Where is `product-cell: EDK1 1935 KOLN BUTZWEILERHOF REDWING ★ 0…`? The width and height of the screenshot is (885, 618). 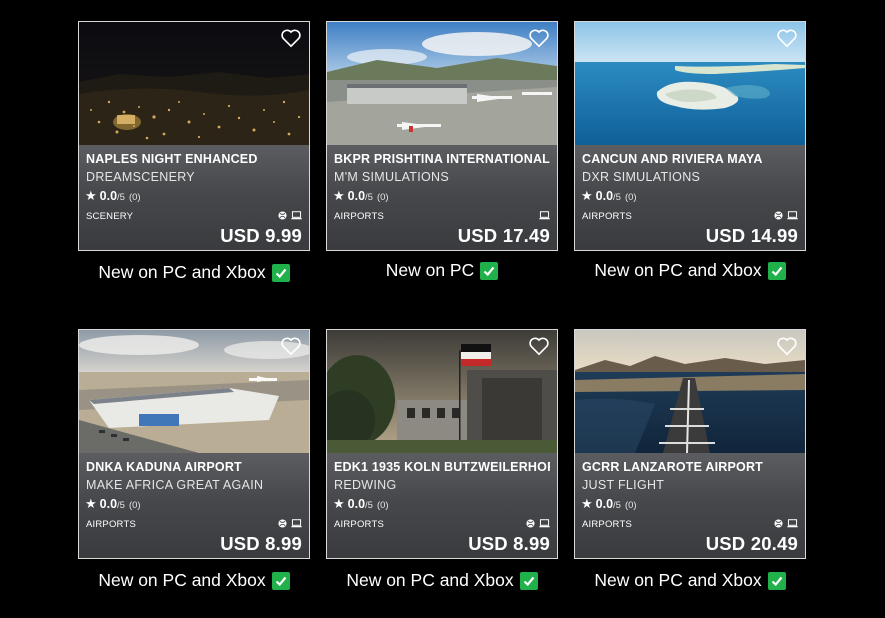 product-cell: EDK1 1935 KOLN BUTZWEILERHOF REDWING ★ 0… is located at coordinates (442, 460).